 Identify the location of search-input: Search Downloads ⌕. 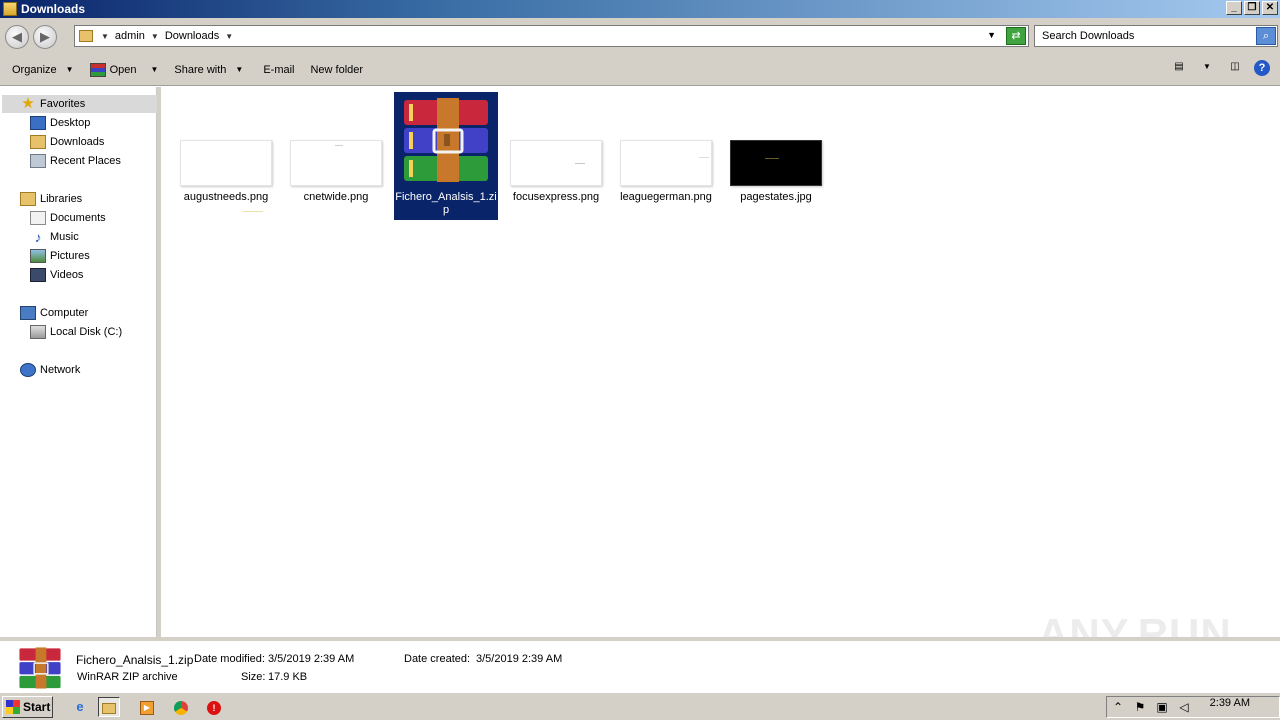
(1156, 36).